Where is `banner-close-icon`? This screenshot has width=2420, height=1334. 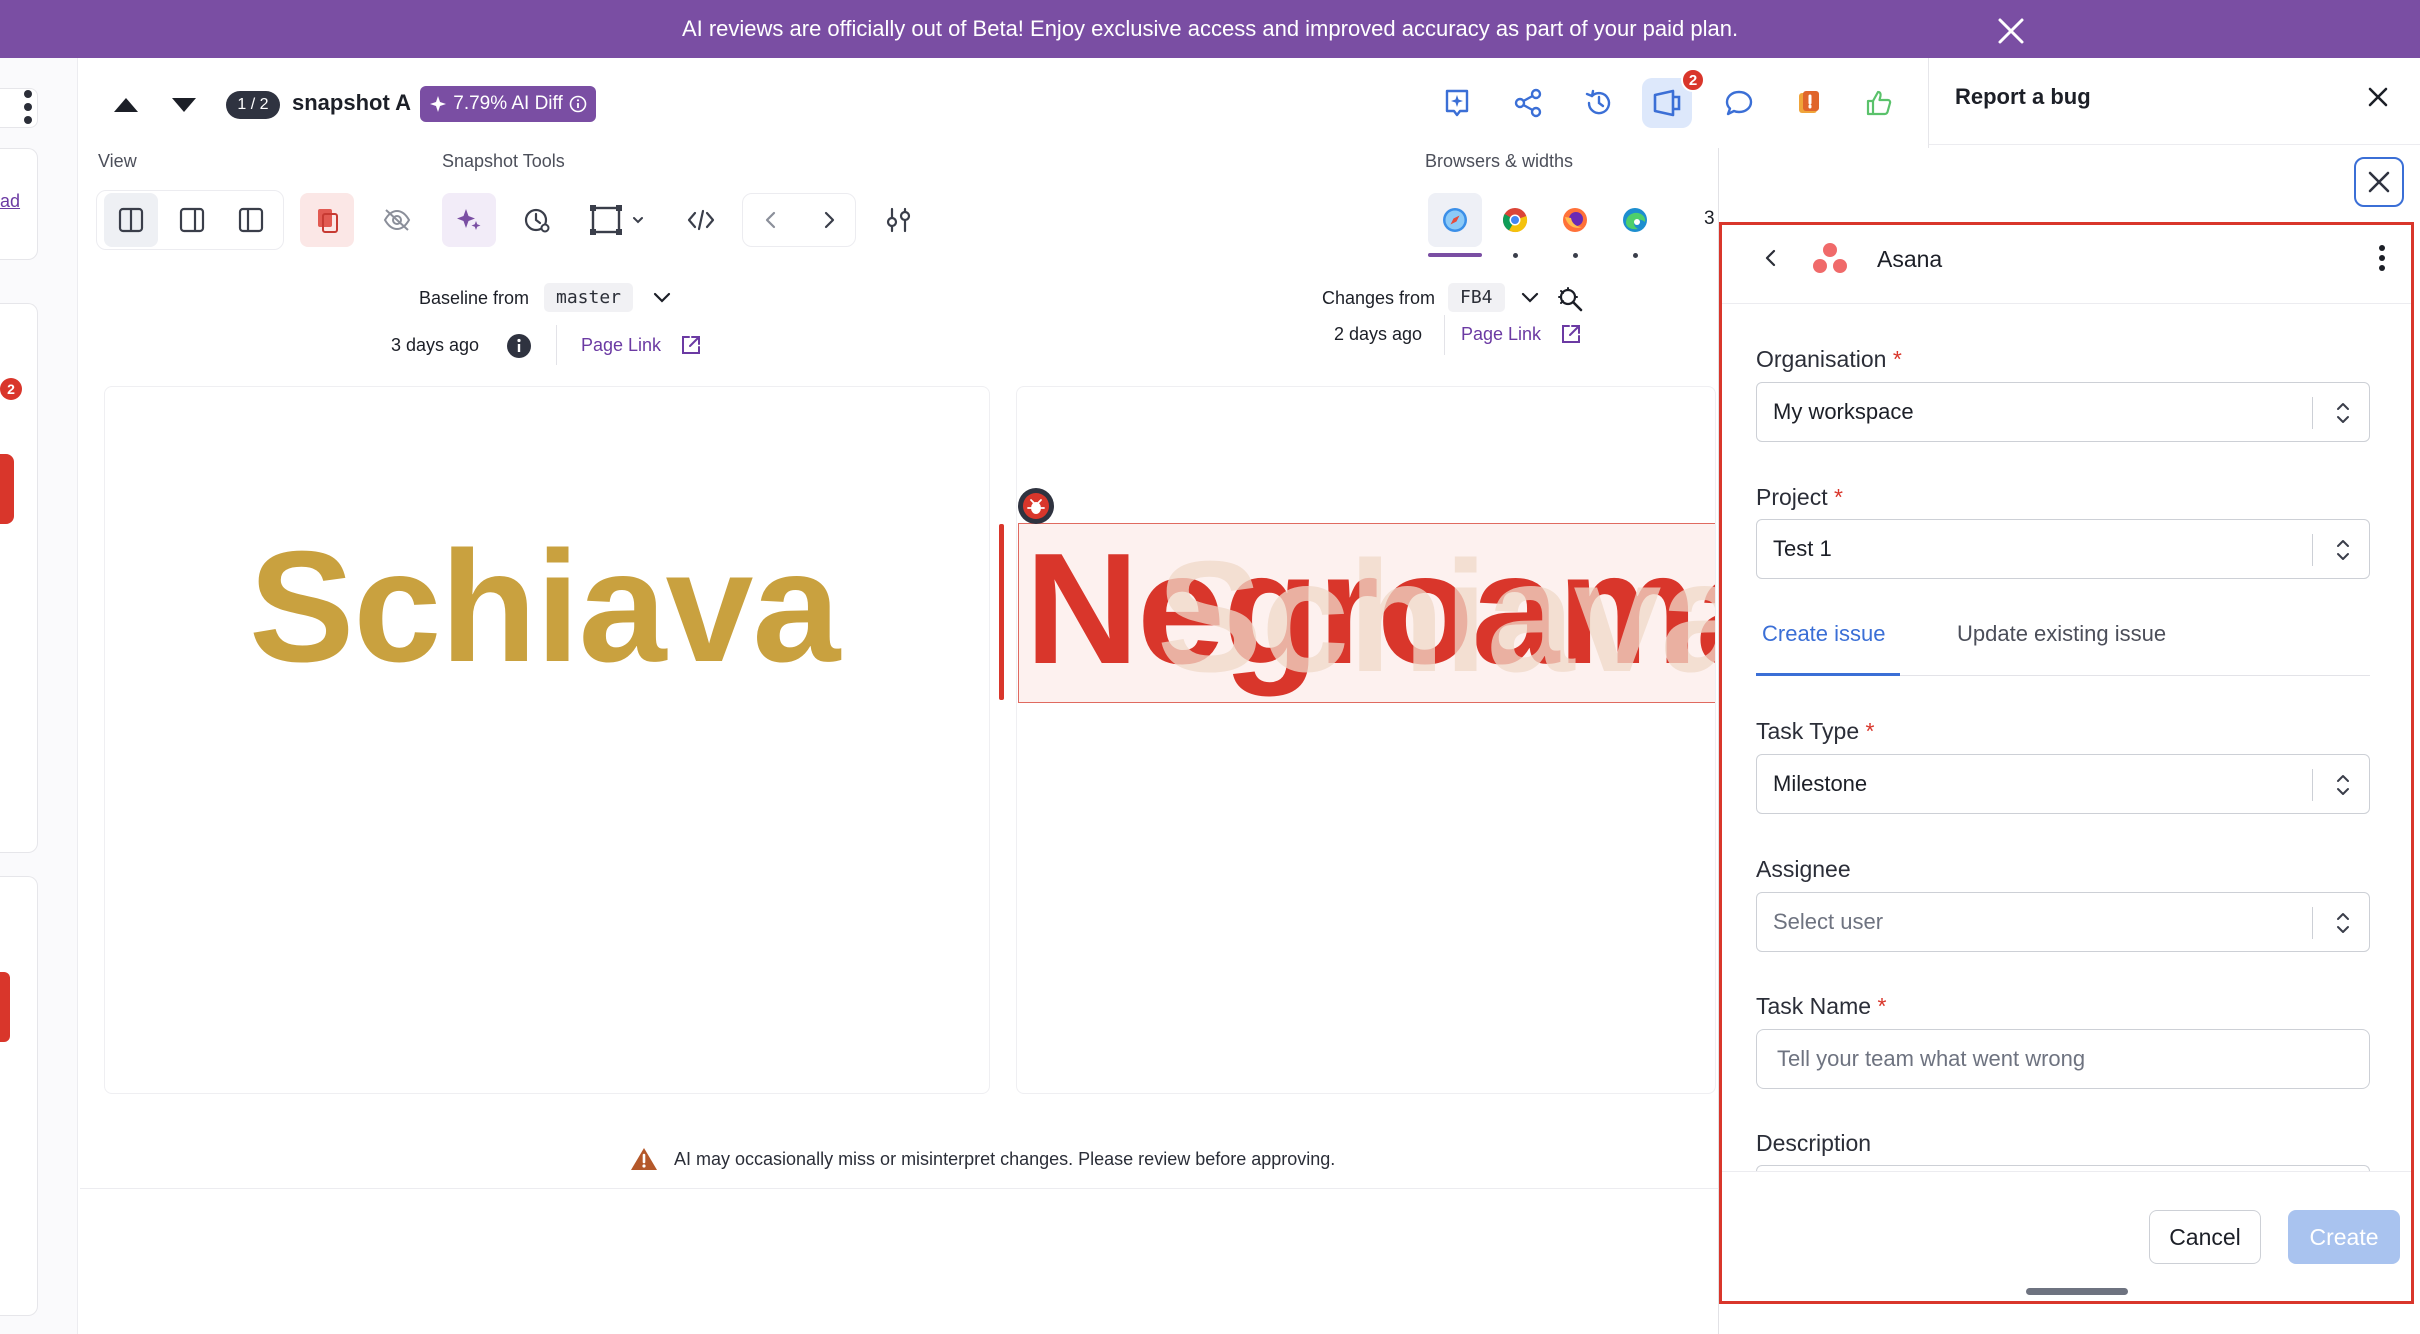 banner-close-icon is located at coordinates (2011, 31).